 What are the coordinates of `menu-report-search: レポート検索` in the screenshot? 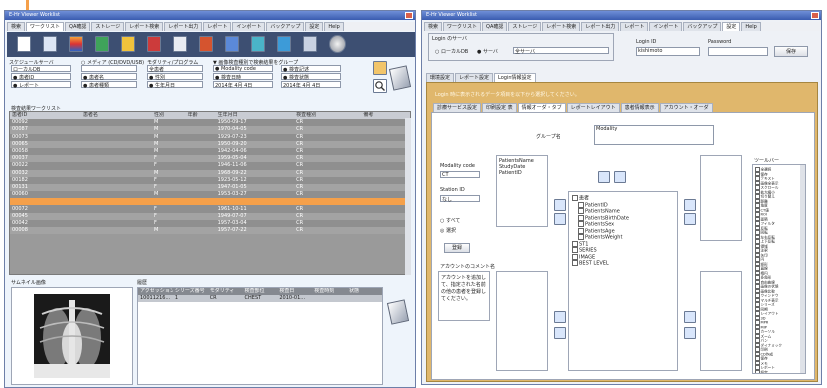 It's located at (561, 26).